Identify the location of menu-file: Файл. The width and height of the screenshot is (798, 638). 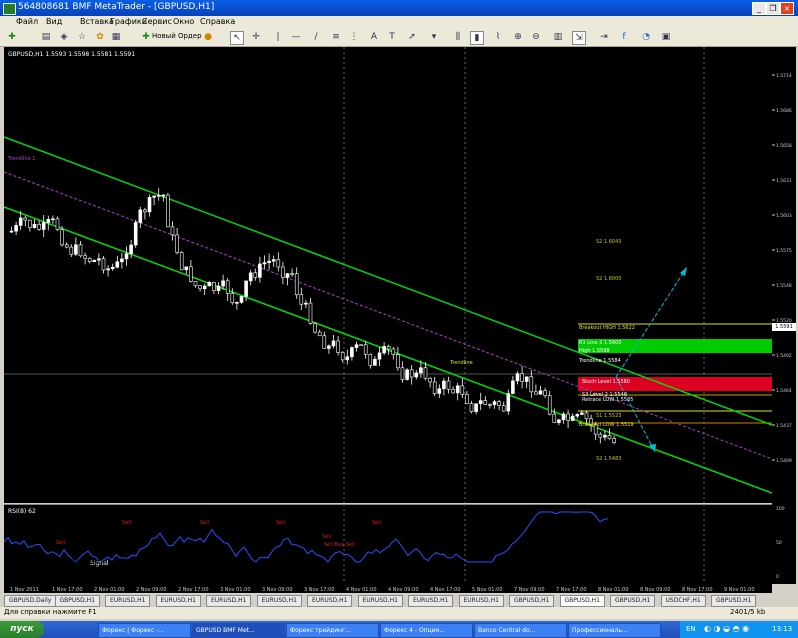
(27, 21).